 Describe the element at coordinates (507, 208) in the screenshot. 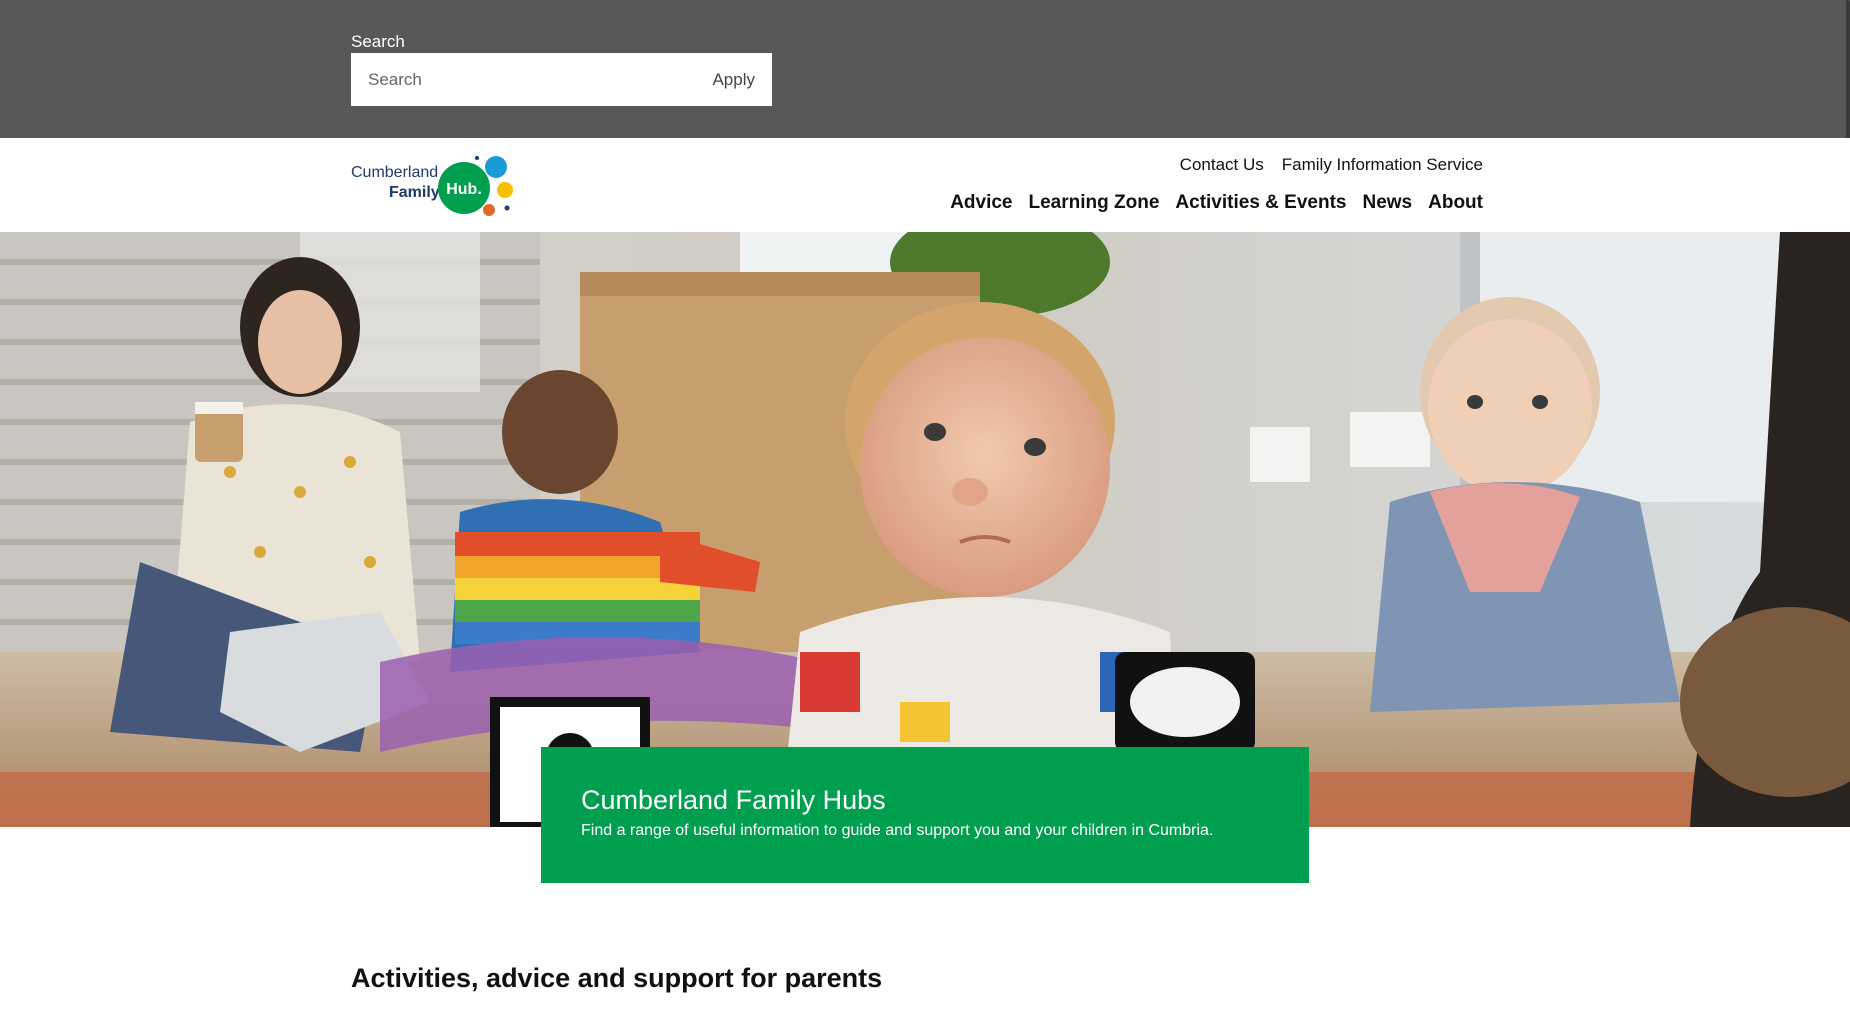

I see `logo-navy-dot` at that location.